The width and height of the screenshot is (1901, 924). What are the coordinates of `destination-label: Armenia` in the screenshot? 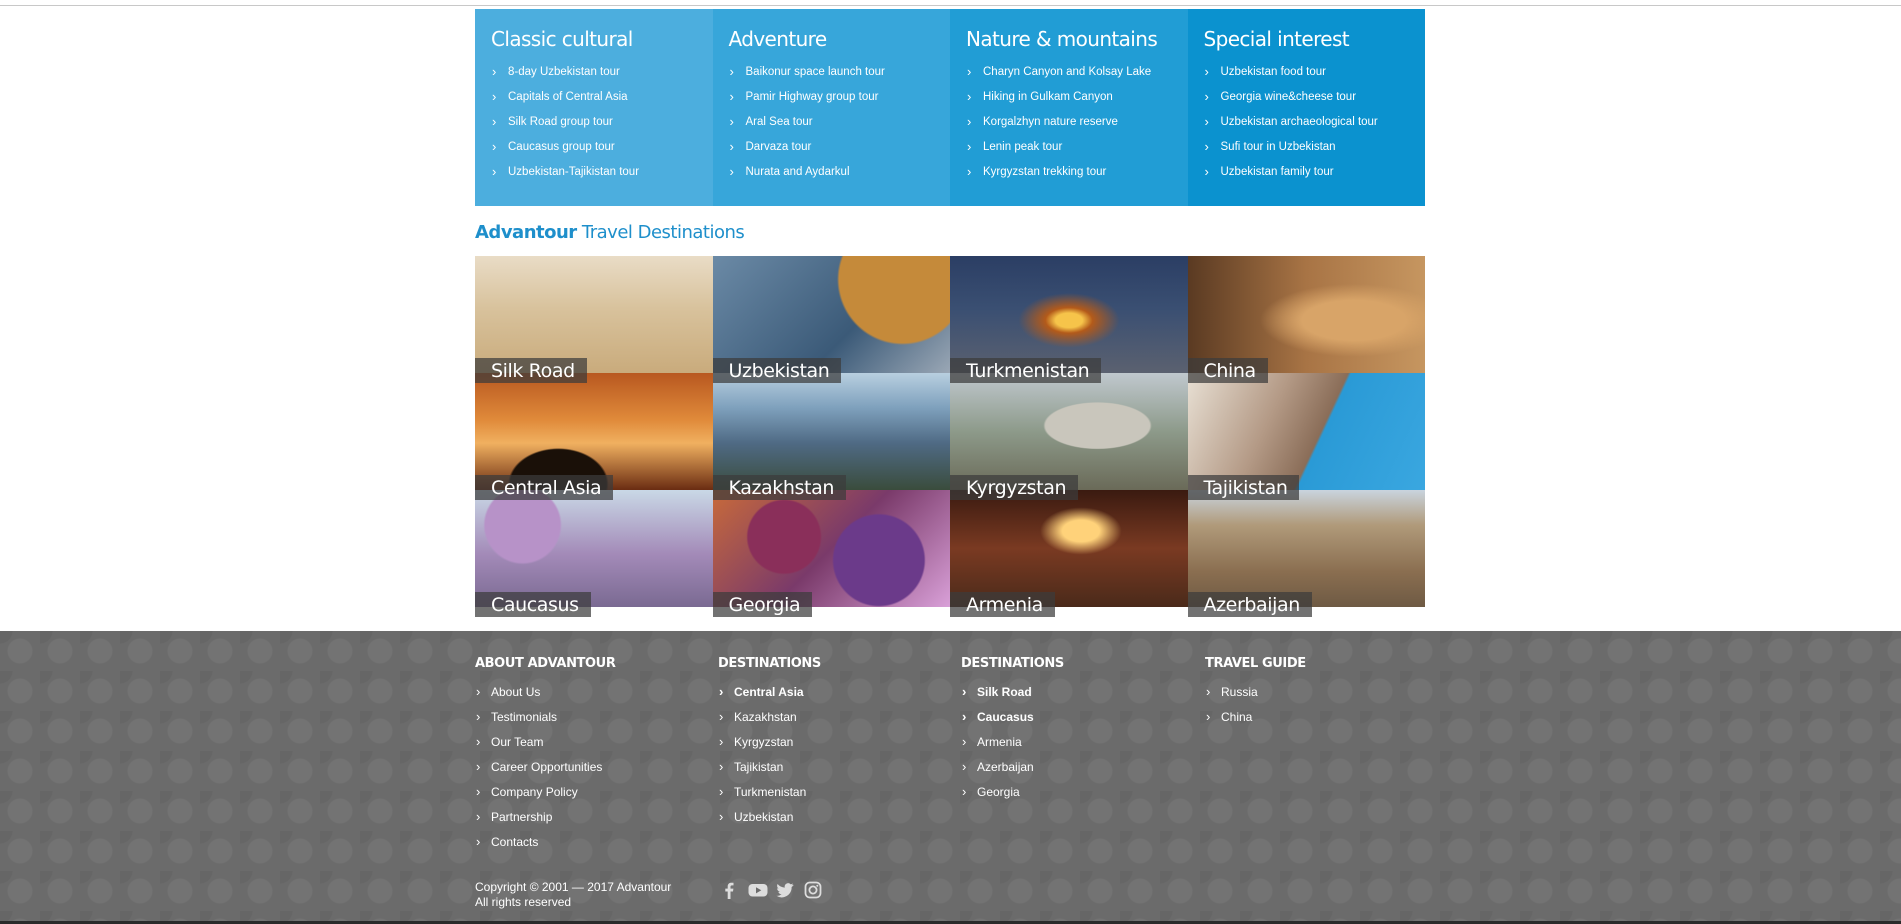 It's located at (1002, 604).